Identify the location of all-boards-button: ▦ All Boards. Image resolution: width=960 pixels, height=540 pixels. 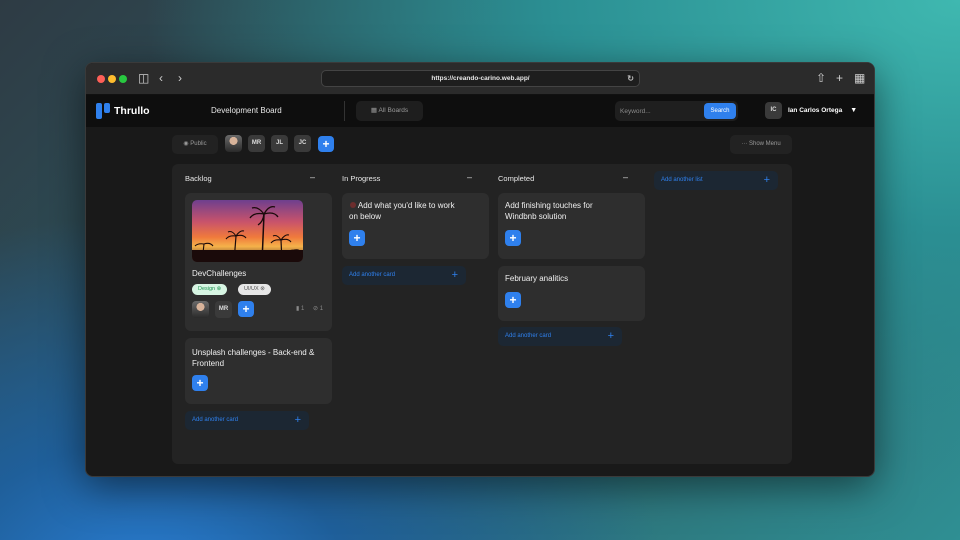
(389, 111).